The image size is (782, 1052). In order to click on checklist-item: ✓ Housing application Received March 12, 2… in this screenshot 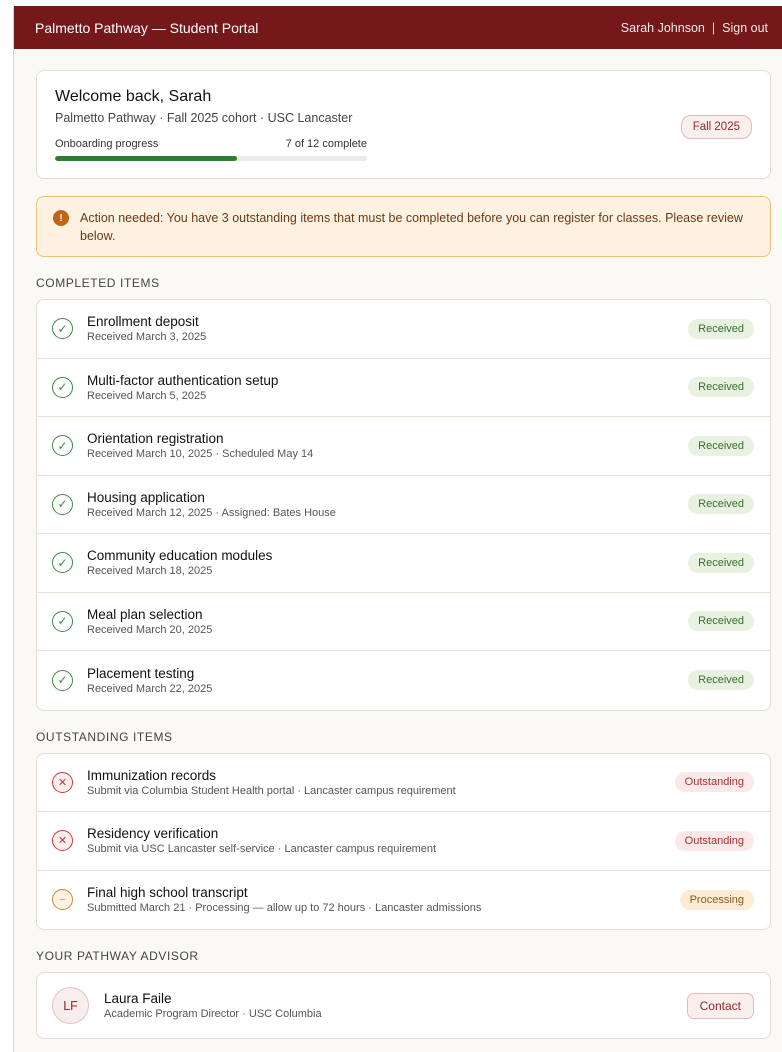, I will do `click(403, 505)`.